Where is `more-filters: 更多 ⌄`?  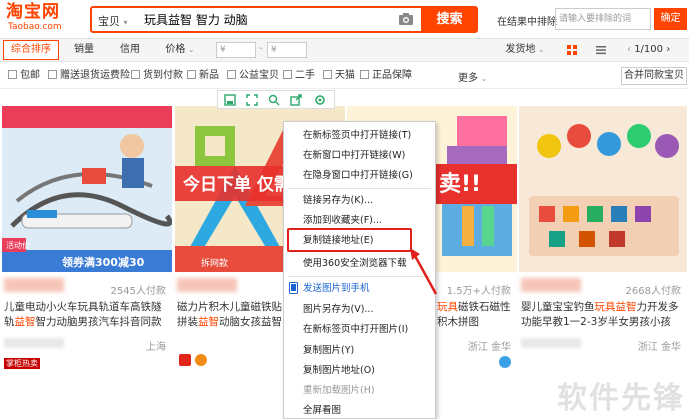
more-filters: 更多 ⌄ is located at coordinates (472, 76).